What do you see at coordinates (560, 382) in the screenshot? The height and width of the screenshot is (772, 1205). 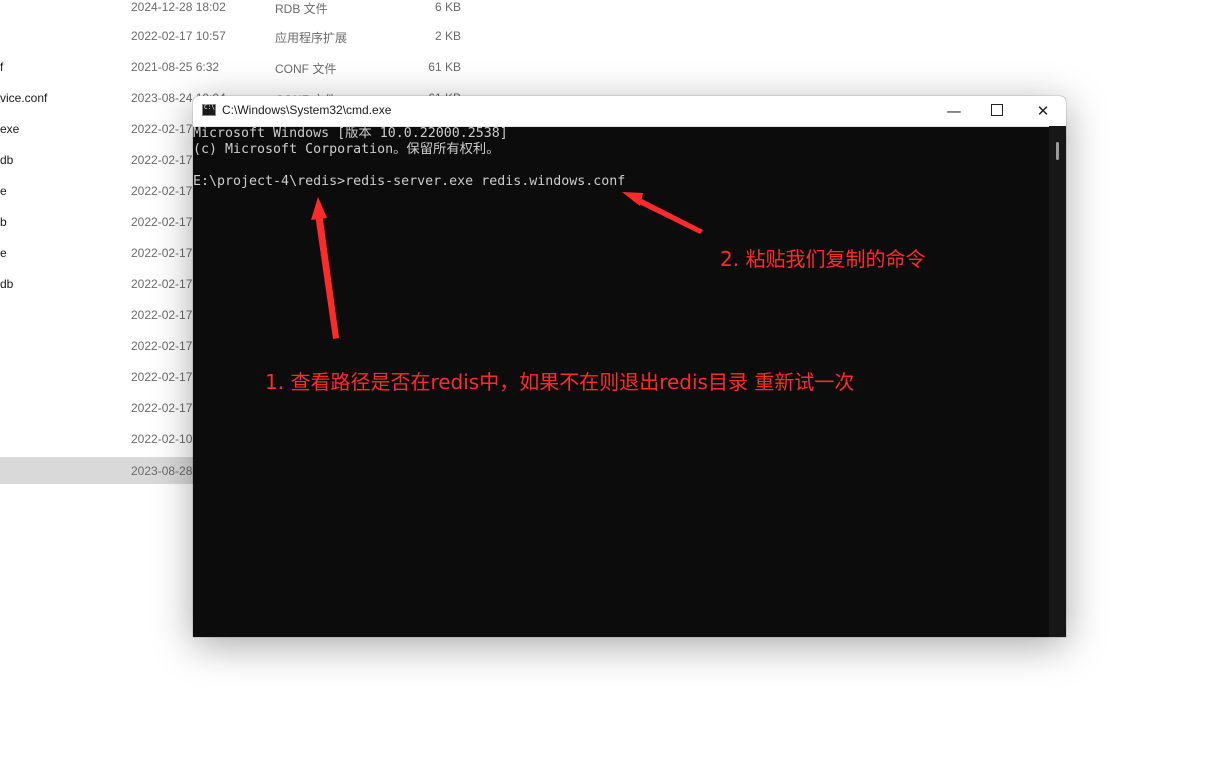 I see `annotation-step-1: 1. 查看路径是否在redis中，如果不在则退出redis目录 重新试一次` at bounding box center [560, 382].